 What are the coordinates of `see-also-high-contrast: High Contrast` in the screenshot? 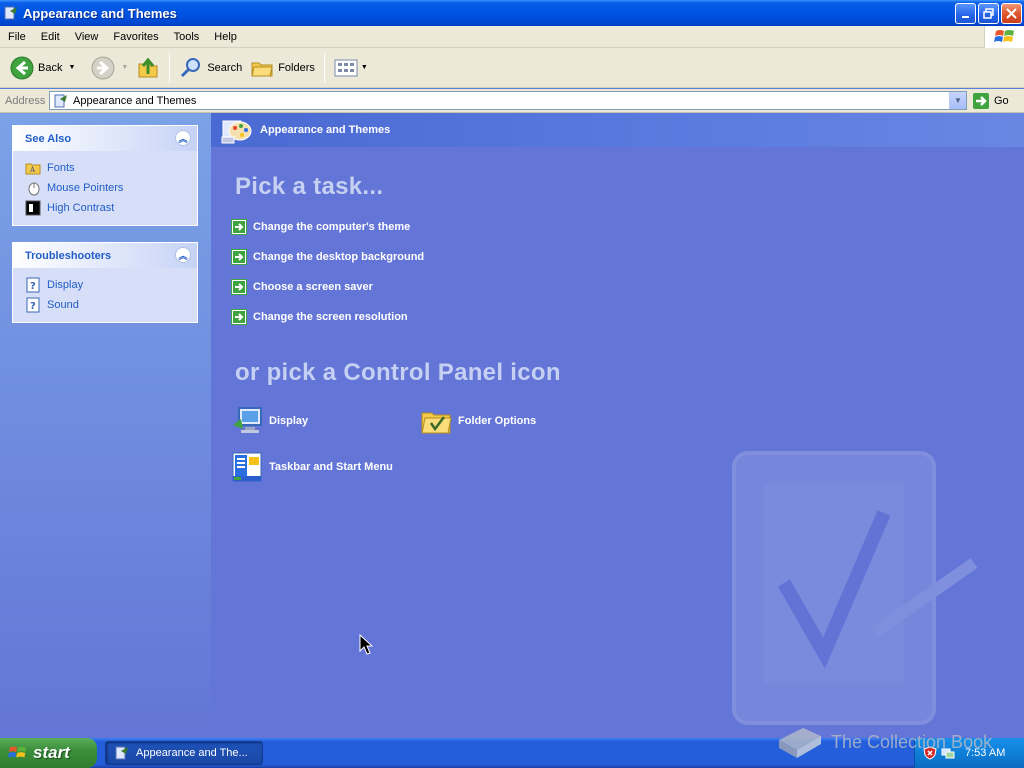 It's located at (111, 208).